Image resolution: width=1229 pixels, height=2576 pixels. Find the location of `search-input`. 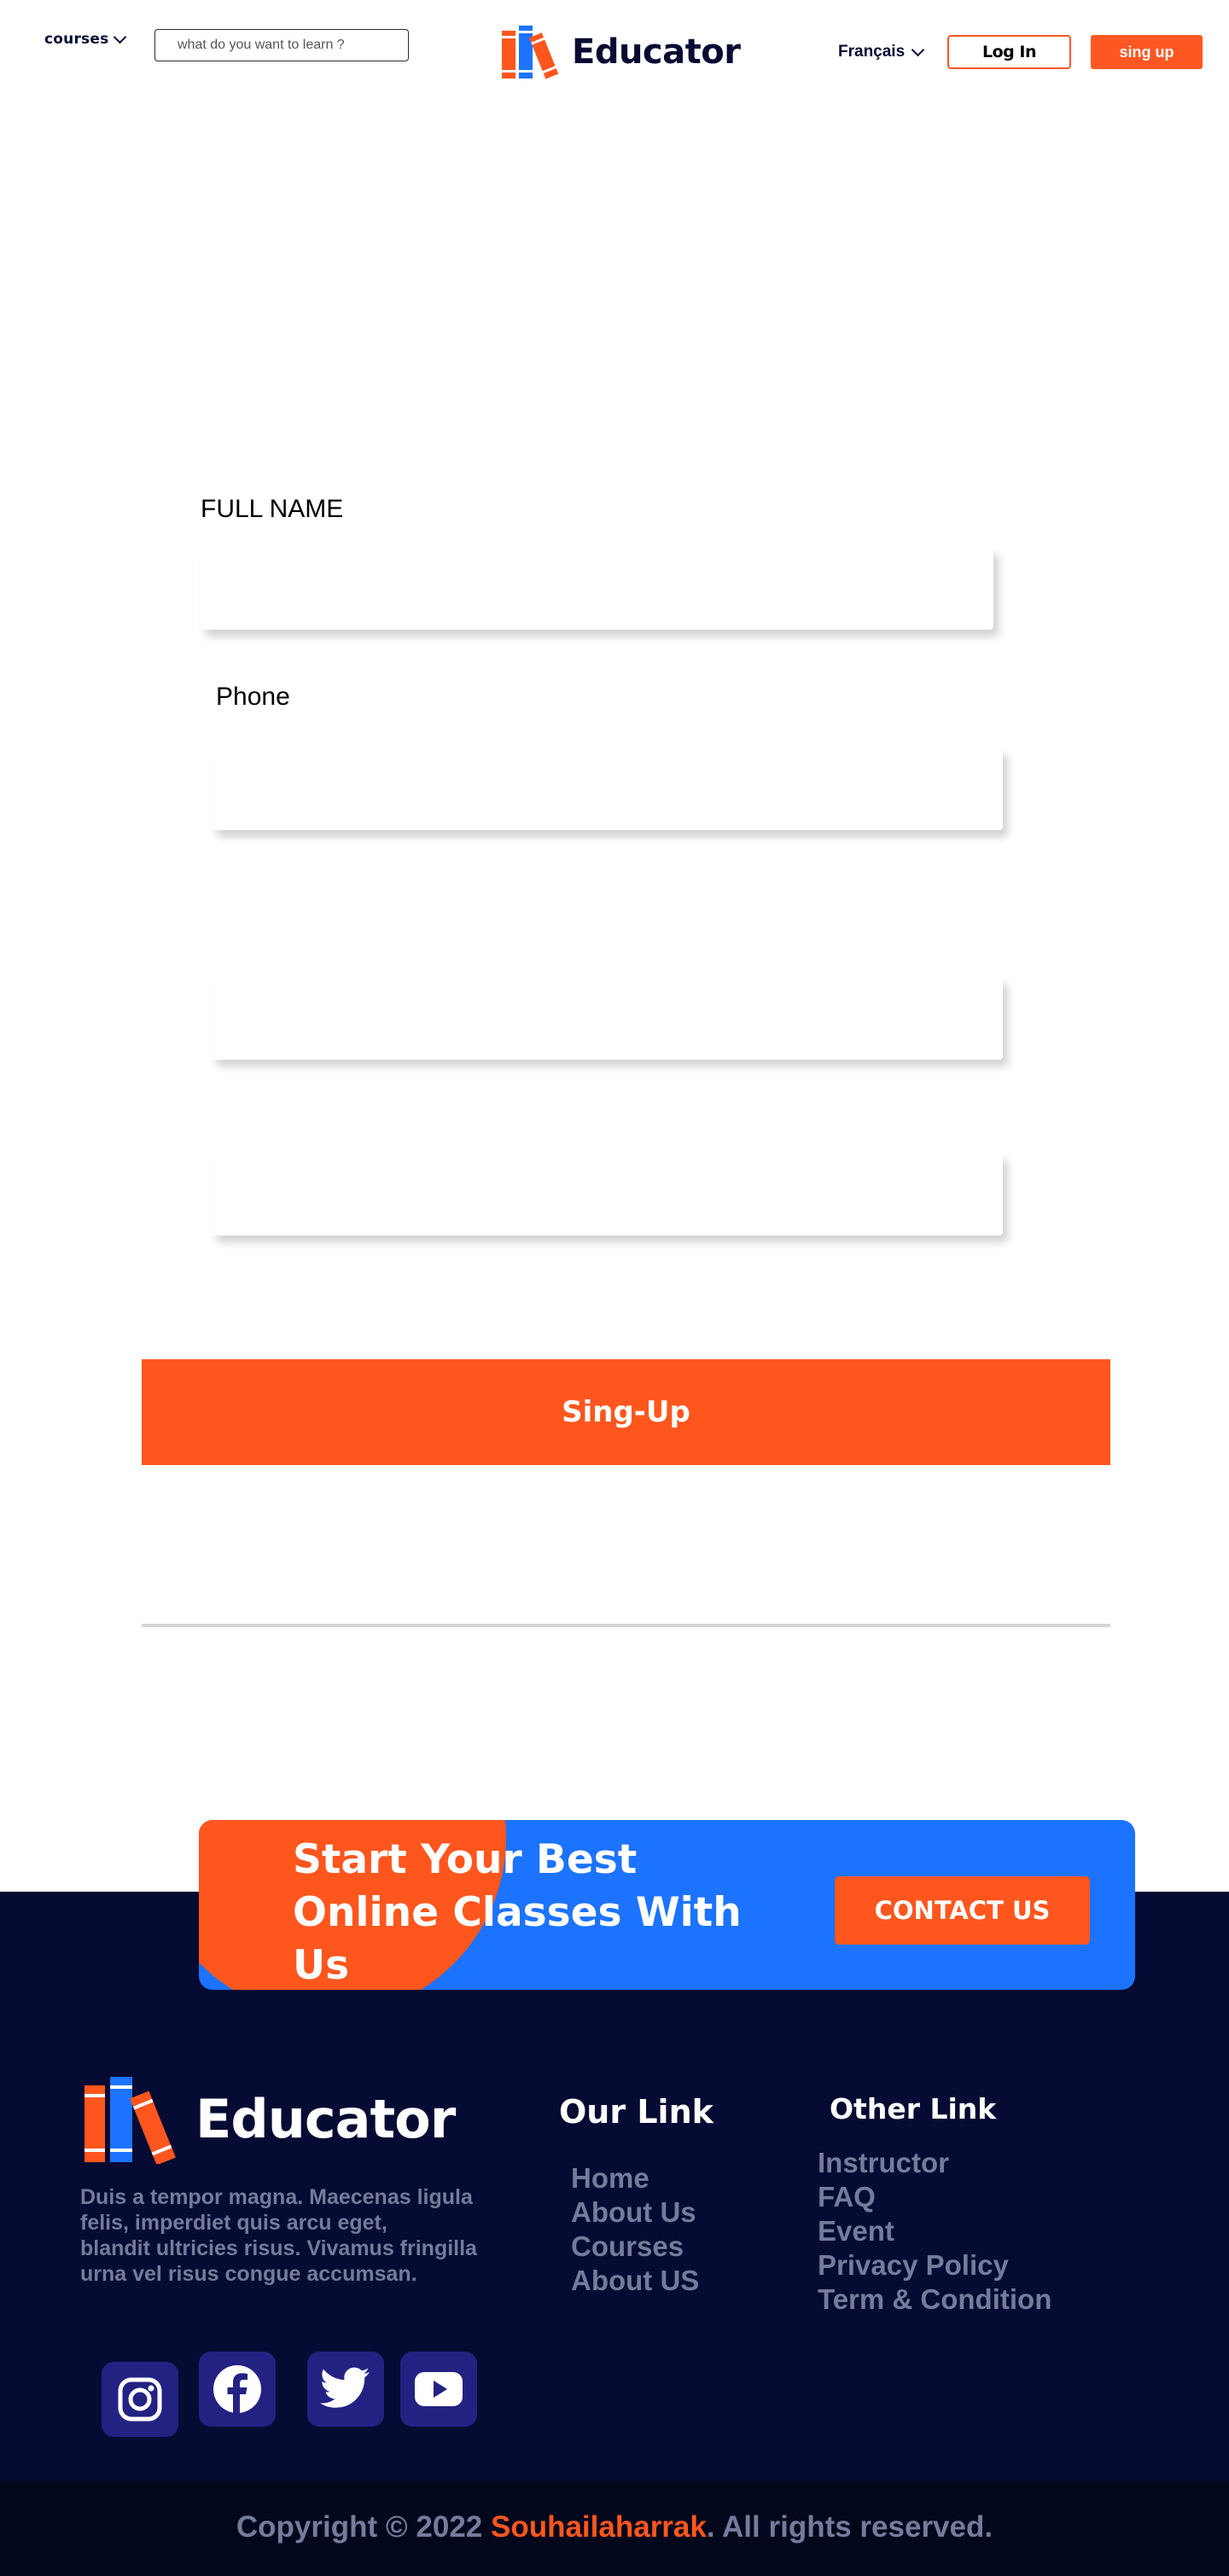

search-input is located at coordinates (281, 45).